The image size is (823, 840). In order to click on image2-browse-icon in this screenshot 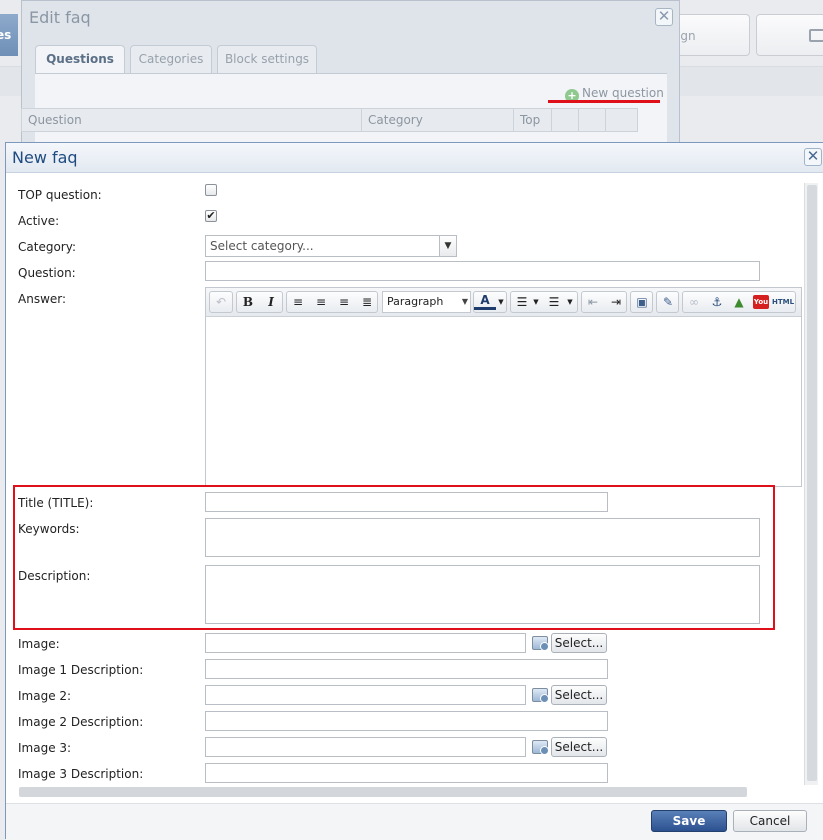, I will do `click(540, 695)`.